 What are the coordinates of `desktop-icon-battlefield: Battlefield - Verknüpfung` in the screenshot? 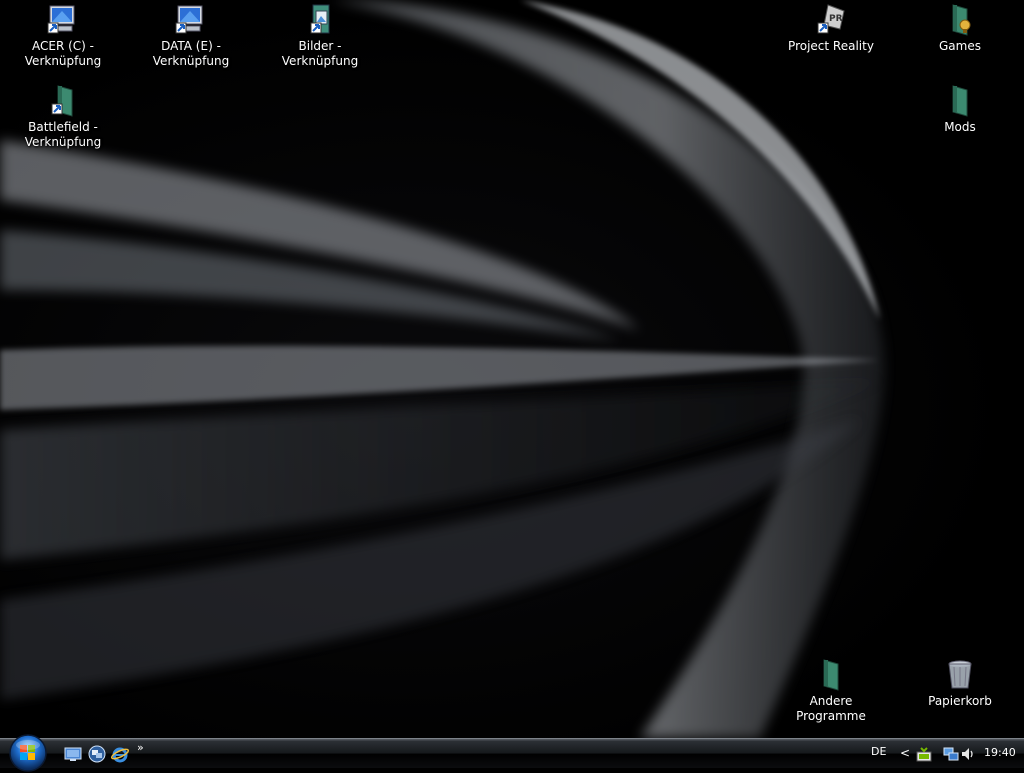 It's located at (63, 117).